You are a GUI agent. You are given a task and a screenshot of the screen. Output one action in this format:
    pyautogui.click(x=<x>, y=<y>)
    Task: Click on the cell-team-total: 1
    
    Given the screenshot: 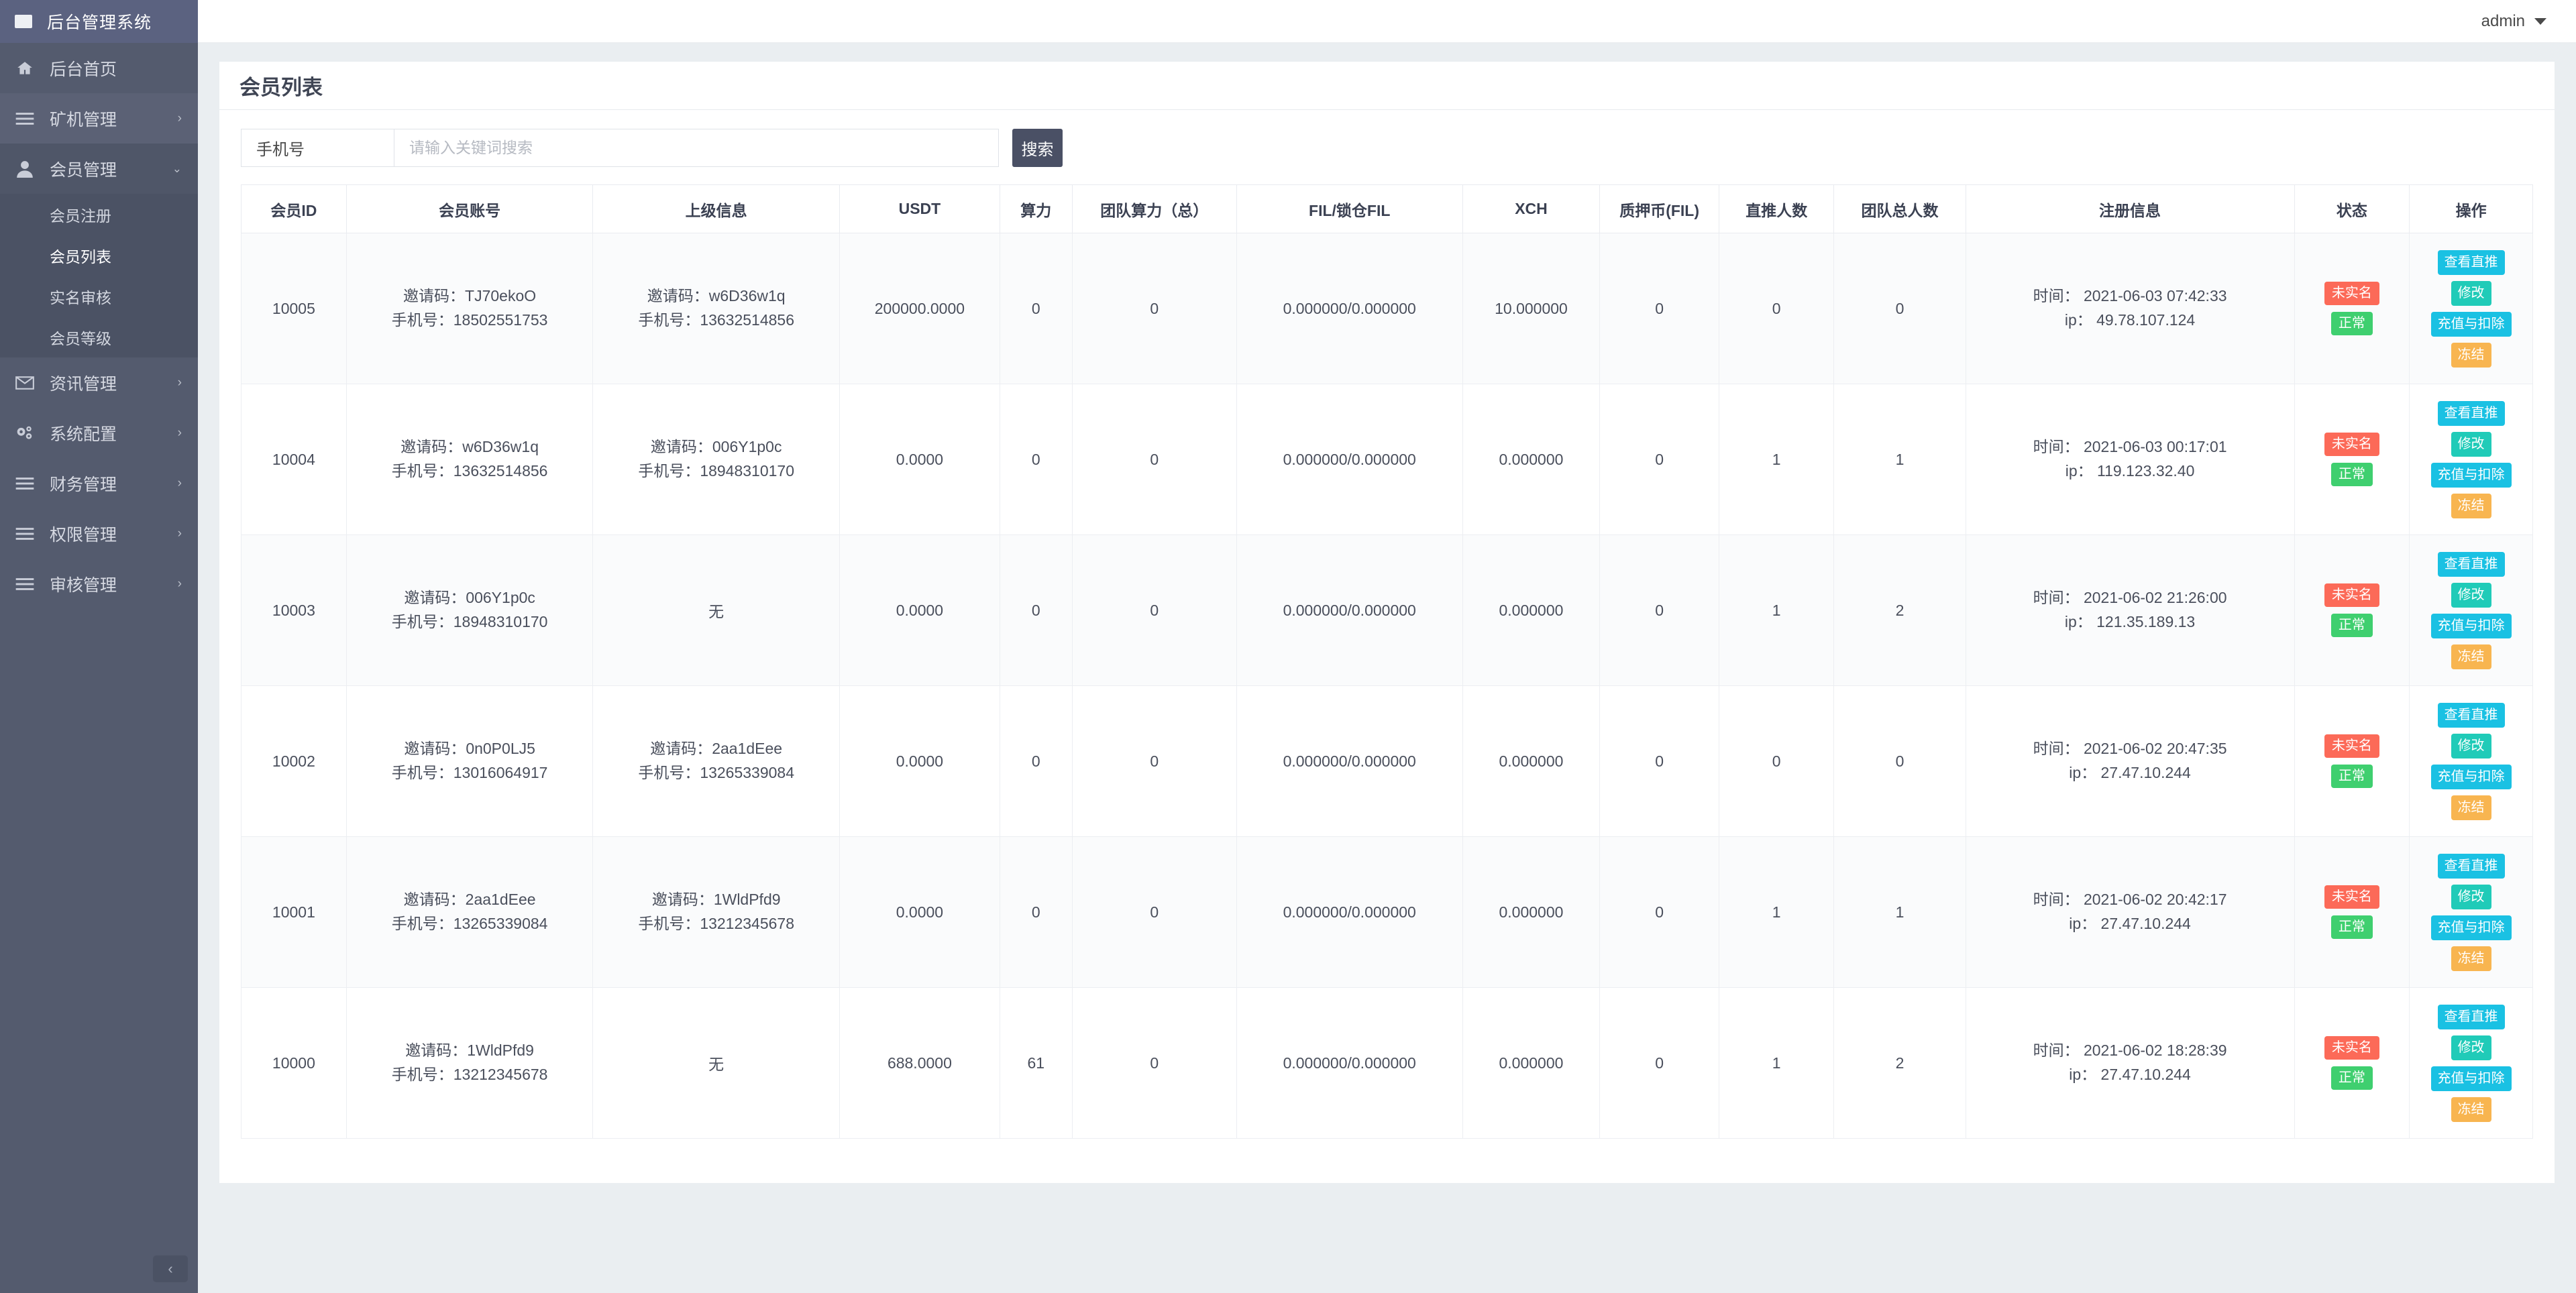 What is the action you would take?
    pyautogui.click(x=1899, y=912)
    